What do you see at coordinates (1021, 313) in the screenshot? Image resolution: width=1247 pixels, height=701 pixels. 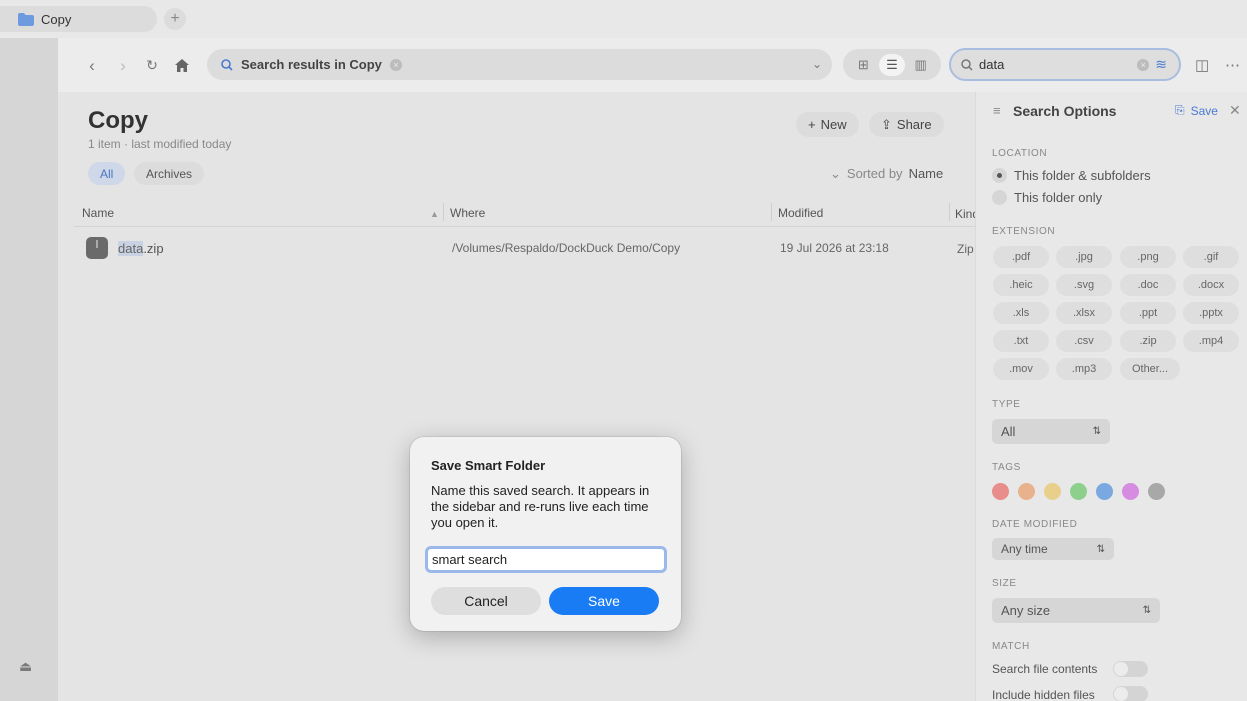 I see `extension-chip: .xls` at bounding box center [1021, 313].